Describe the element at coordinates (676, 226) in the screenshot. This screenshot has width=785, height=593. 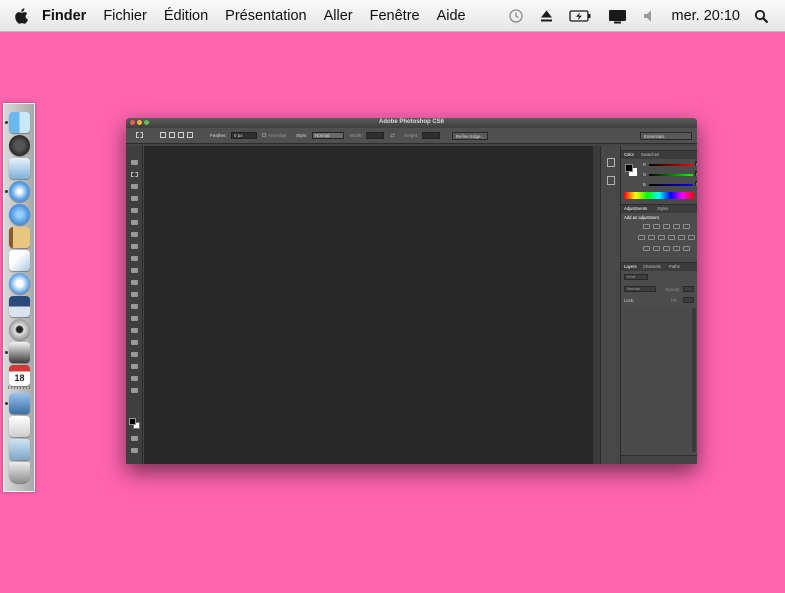
I see `exposure-icon` at that location.